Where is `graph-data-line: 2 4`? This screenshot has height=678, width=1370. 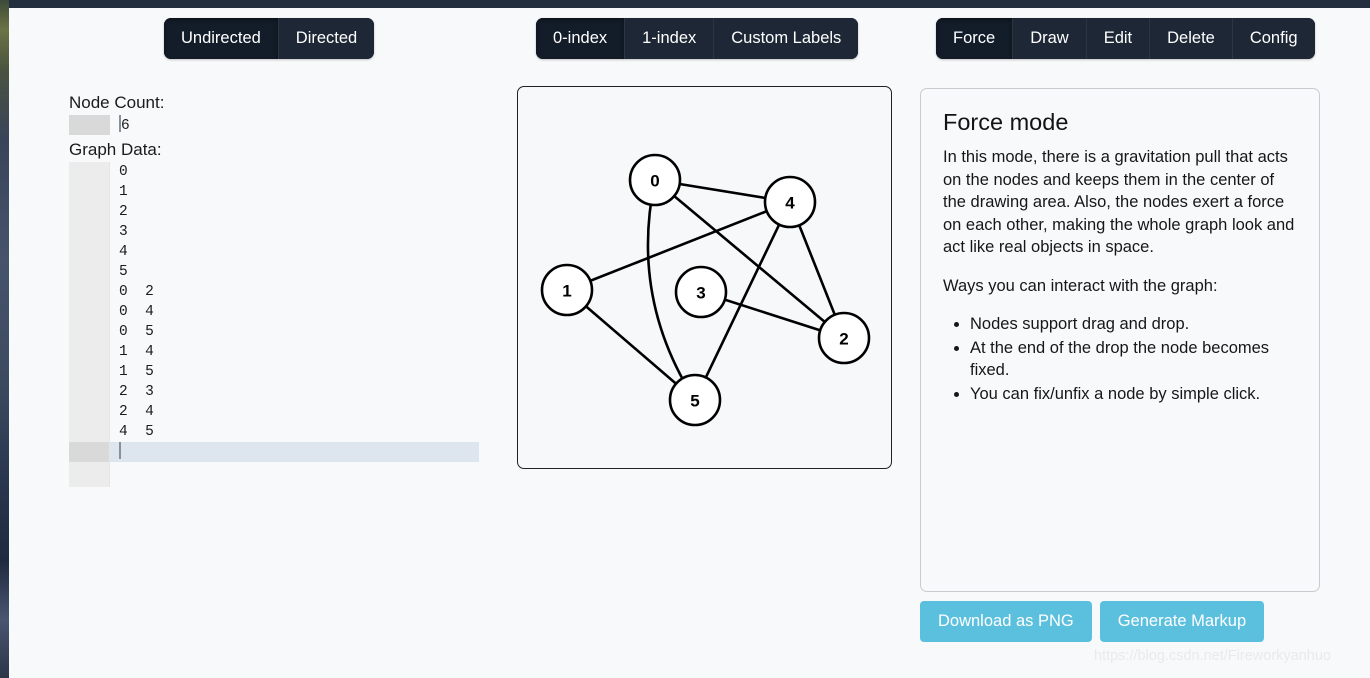
graph-data-line: 2 4 is located at coordinates (299, 412).